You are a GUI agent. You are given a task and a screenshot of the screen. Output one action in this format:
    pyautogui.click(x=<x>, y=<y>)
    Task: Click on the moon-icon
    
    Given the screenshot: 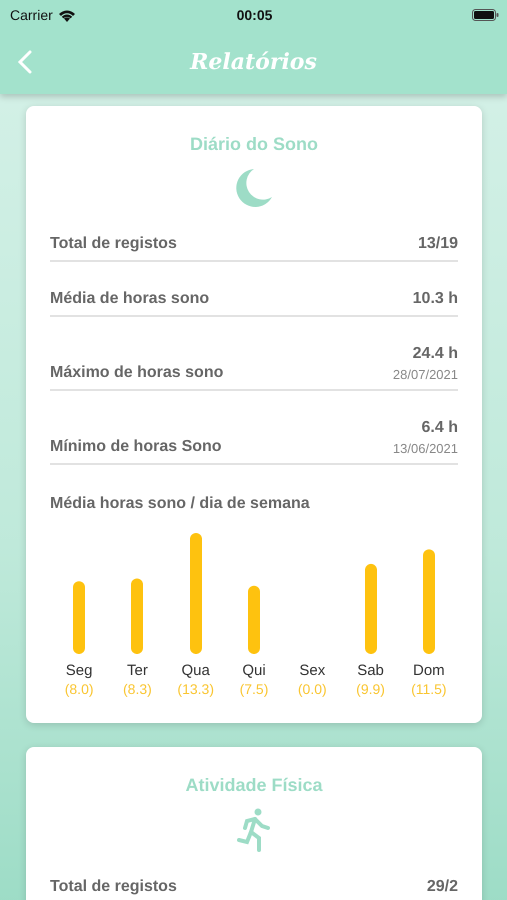 What is the action you would take?
    pyautogui.click(x=254, y=188)
    